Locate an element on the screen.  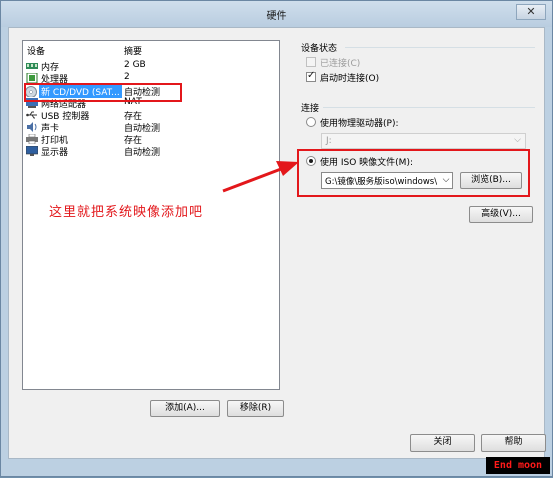
annotation-text: 这里就把系统映像添加吧 is located at coordinates (126, 212).